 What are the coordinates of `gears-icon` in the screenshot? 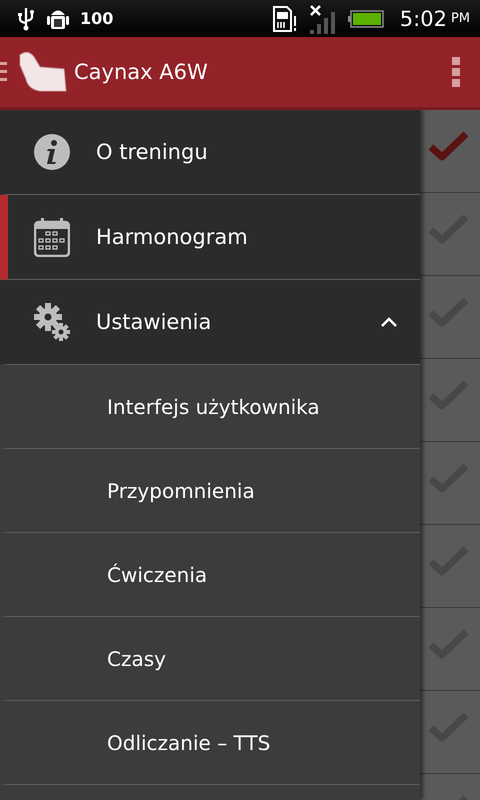 It's located at (52, 322).